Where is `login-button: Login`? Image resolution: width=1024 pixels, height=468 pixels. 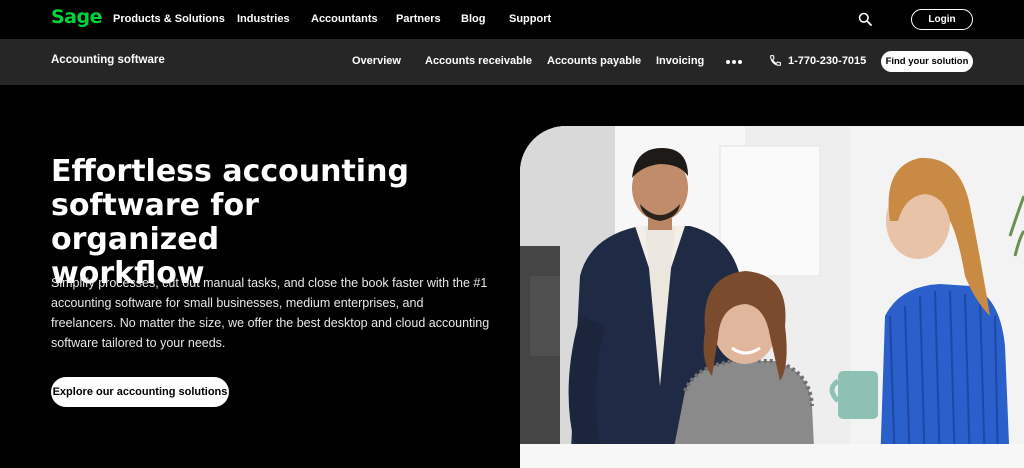 login-button: Login is located at coordinates (942, 19).